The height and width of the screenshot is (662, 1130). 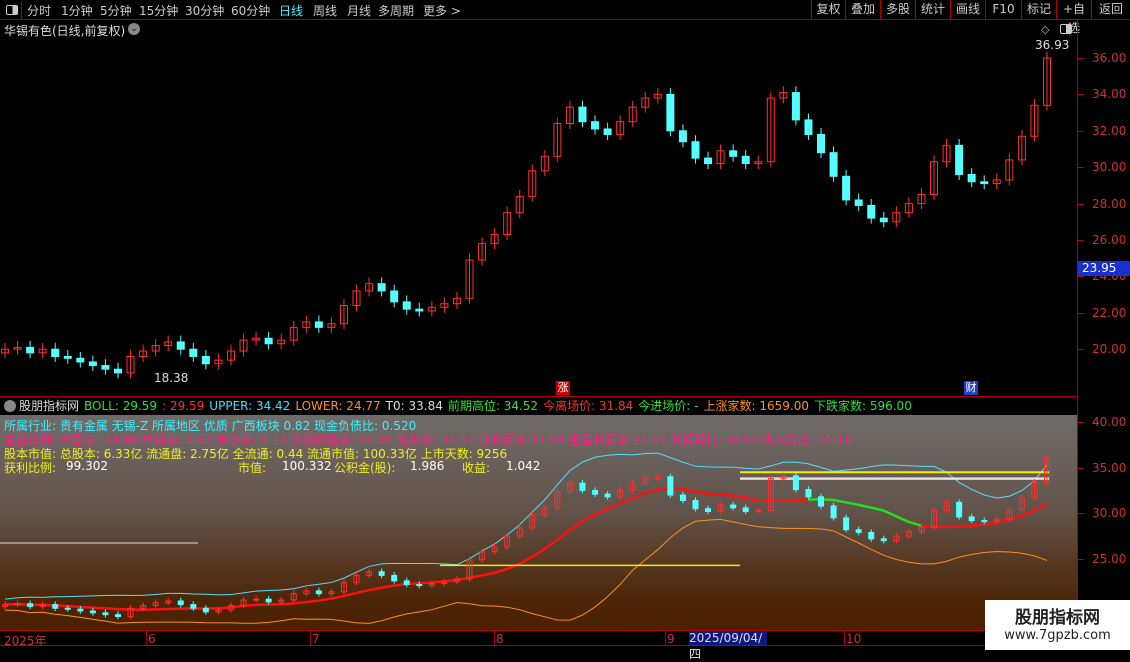 I want to click on reserve-label: 公积金(股):, so click(x=364, y=467).